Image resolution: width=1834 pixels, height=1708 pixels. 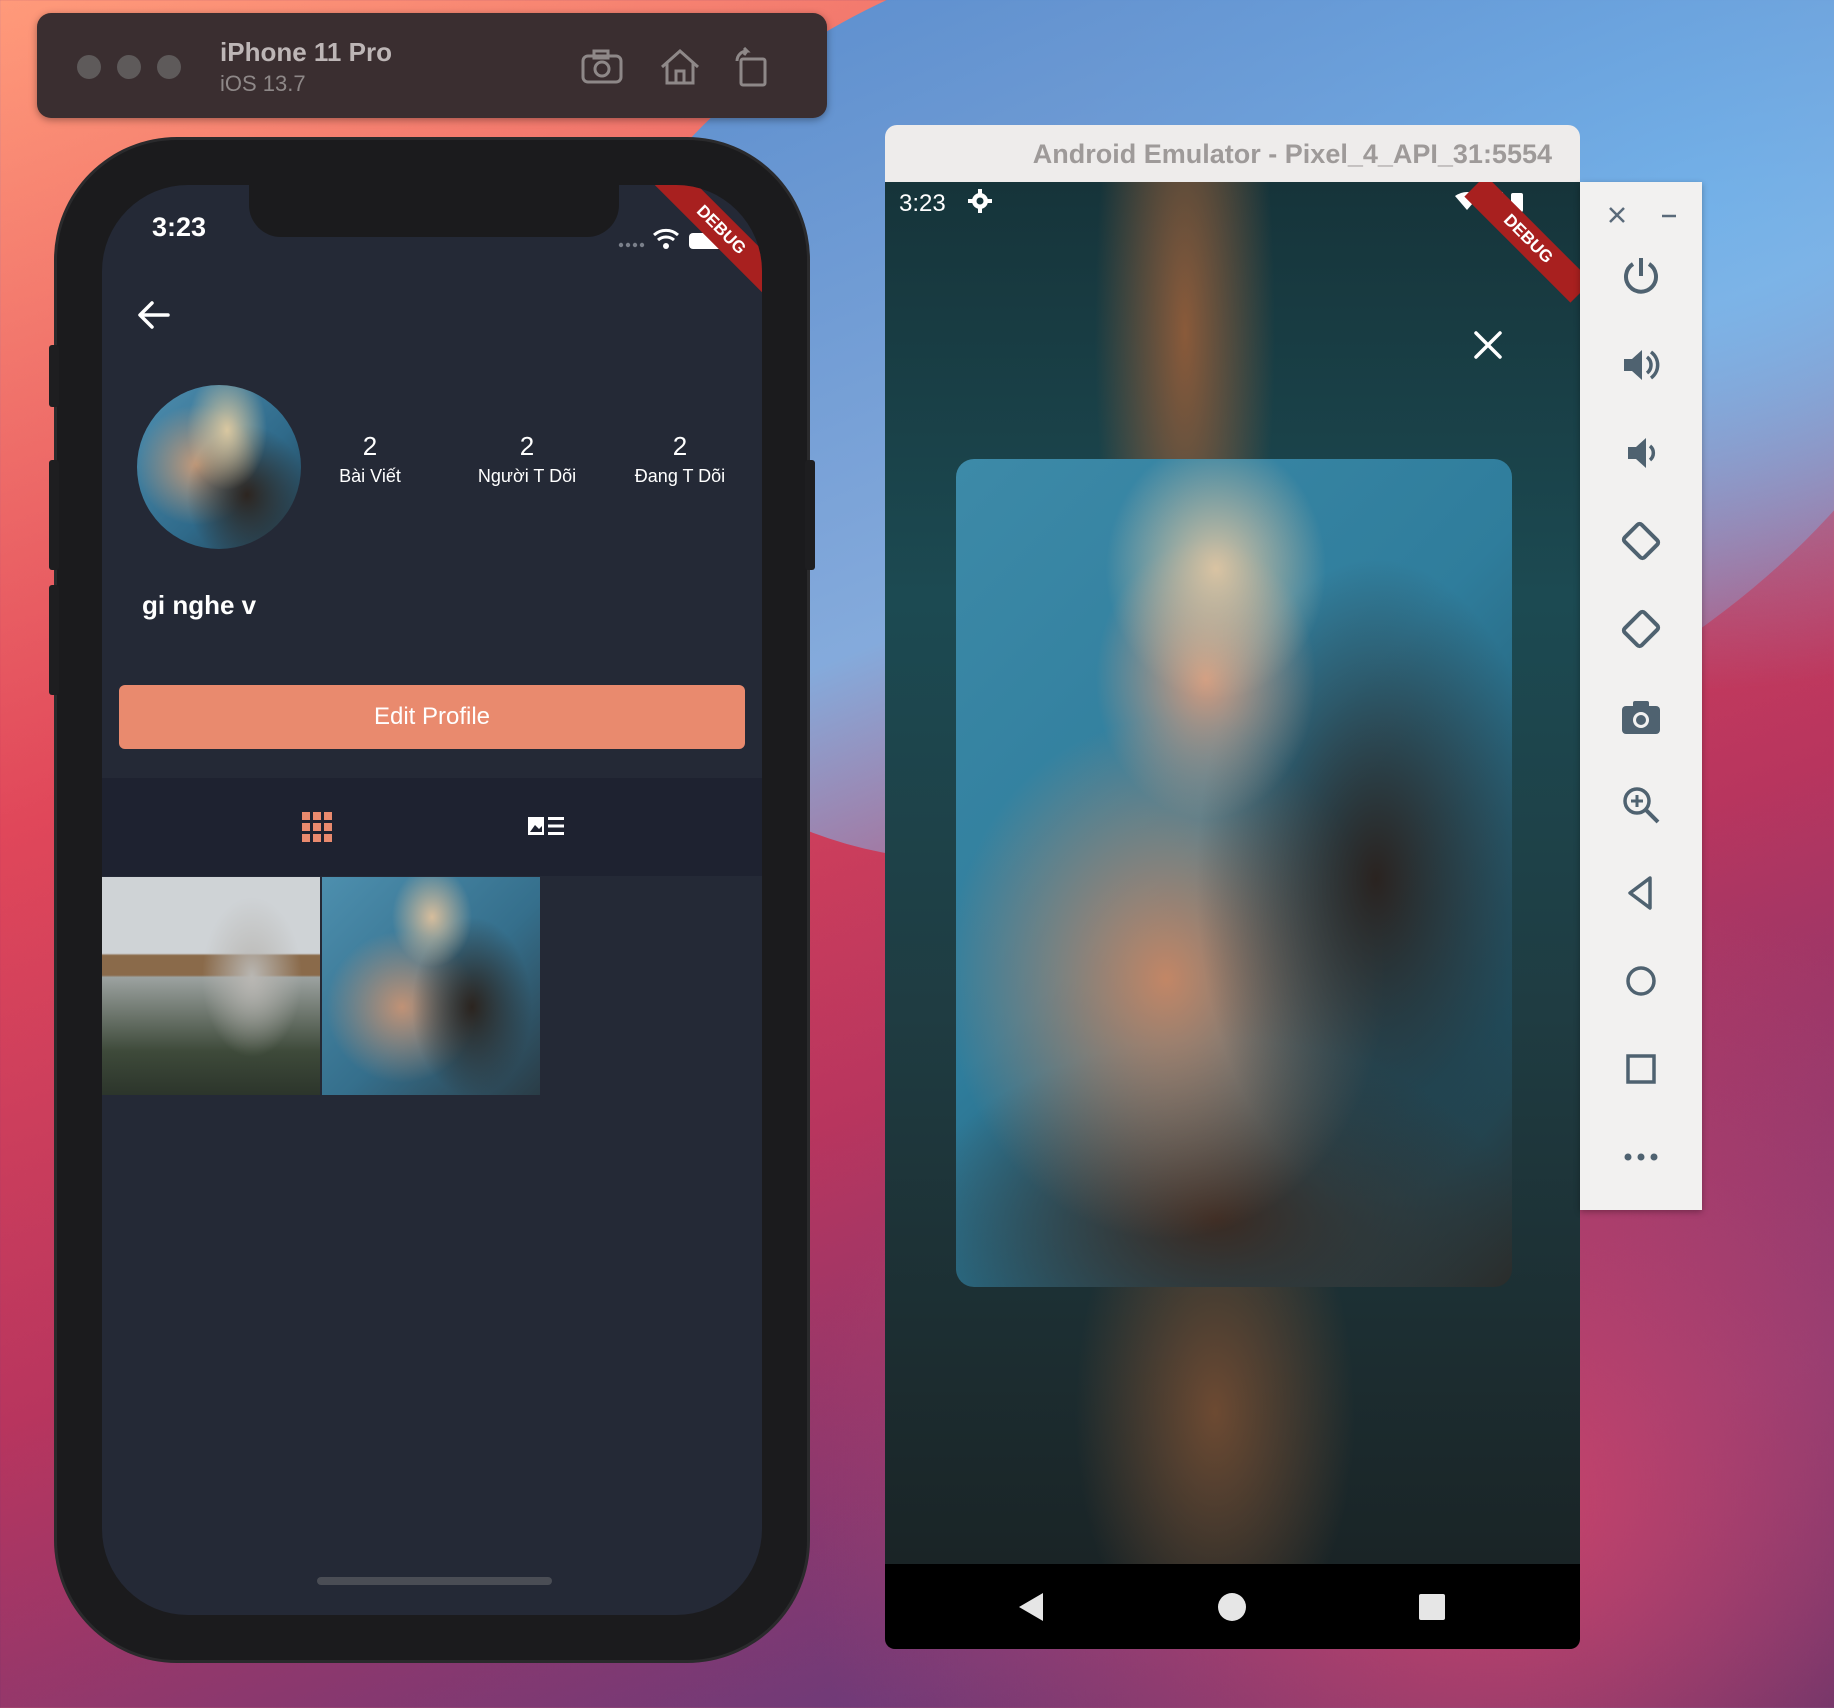 What do you see at coordinates (1641, 277) in the screenshot?
I see `power-icon` at bounding box center [1641, 277].